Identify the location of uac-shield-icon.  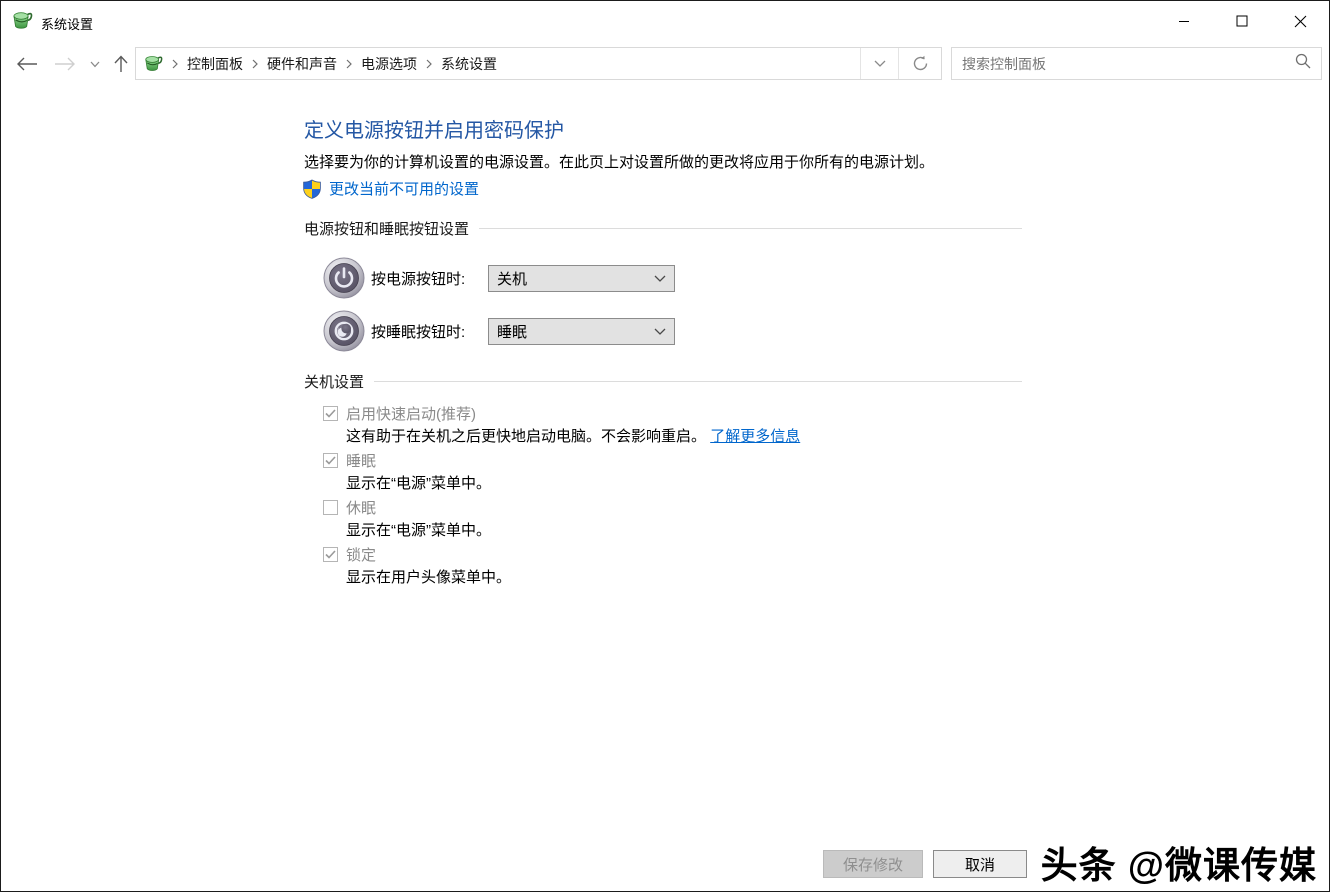
(312, 189).